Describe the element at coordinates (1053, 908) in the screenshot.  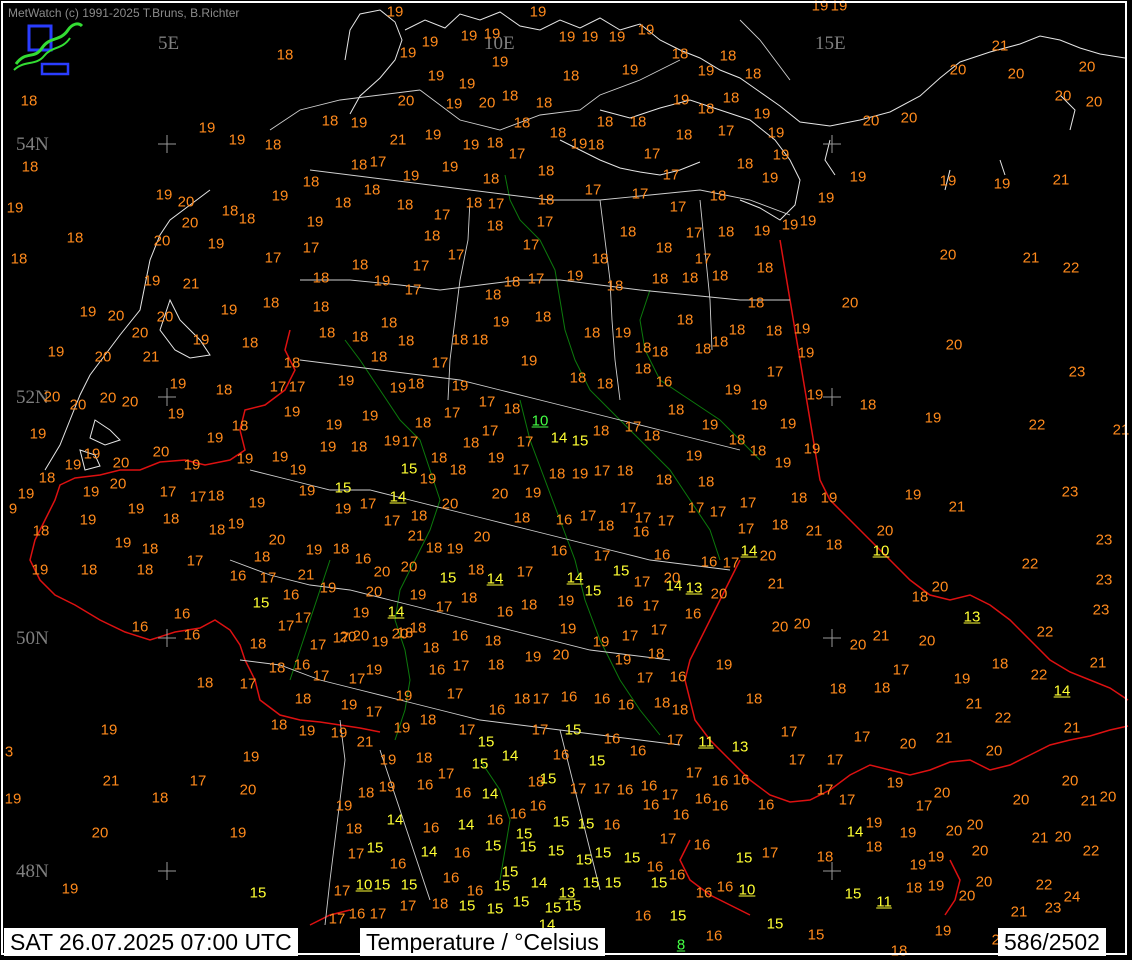
I see `station-temperature: 23` at that location.